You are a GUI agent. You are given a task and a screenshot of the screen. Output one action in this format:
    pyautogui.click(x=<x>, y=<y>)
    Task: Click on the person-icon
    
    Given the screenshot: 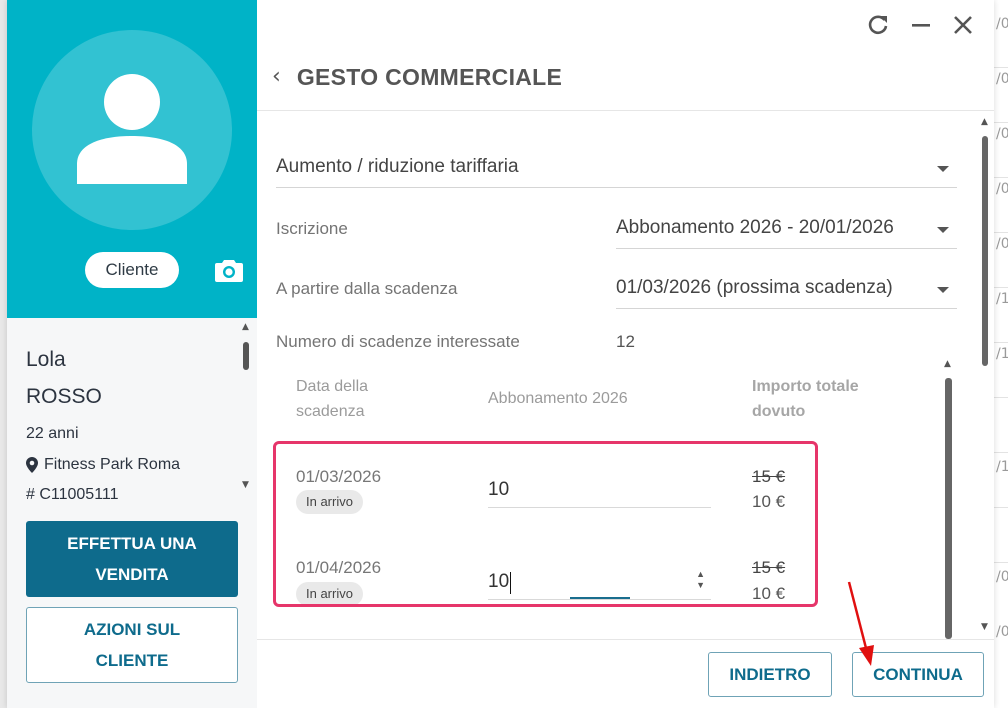 What is the action you would take?
    pyautogui.click(x=132, y=129)
    